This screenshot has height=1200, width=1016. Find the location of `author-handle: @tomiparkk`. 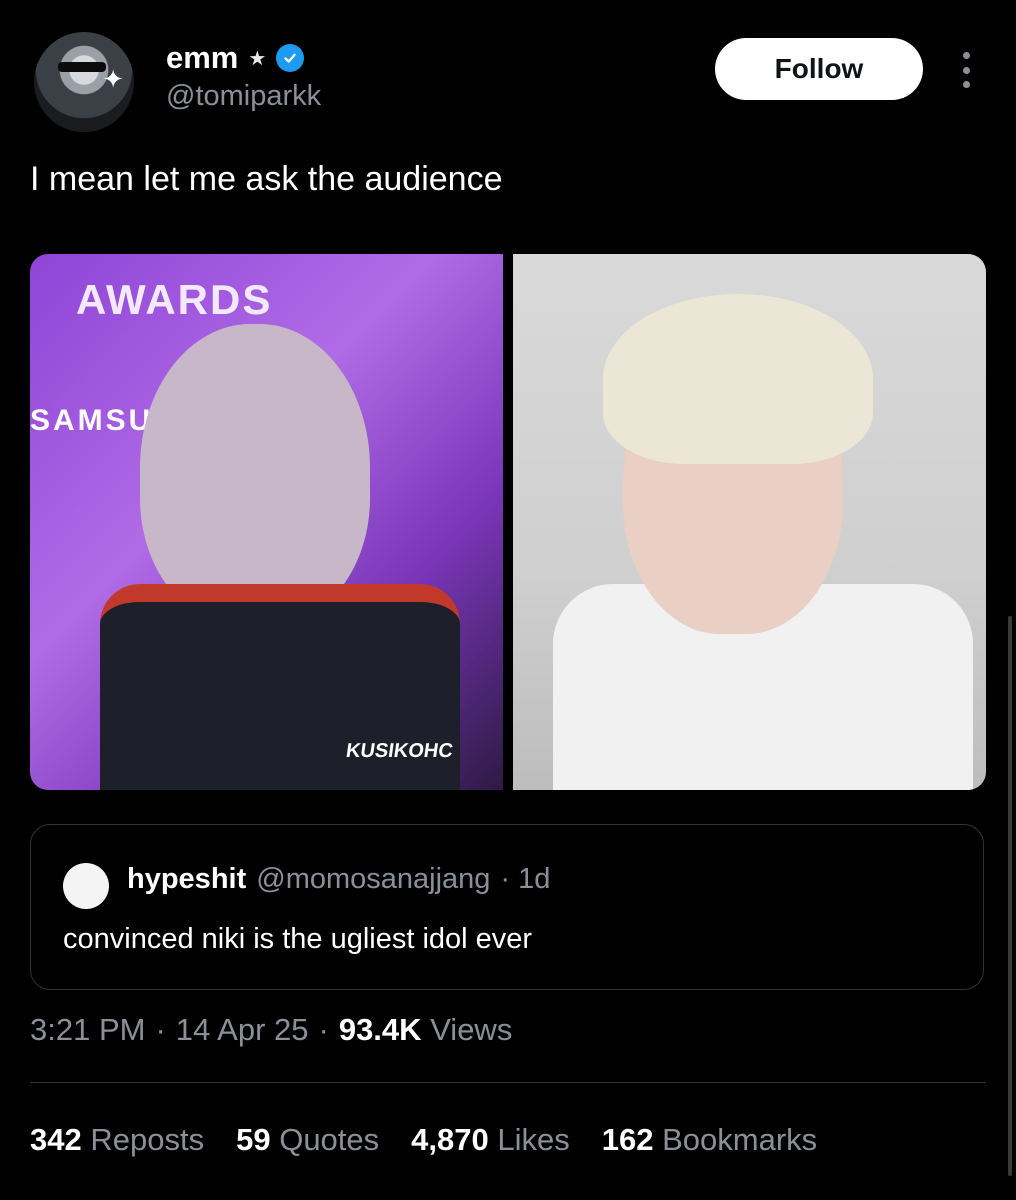

author-handle: @tomiparkk is located at coordinates (243, 96).